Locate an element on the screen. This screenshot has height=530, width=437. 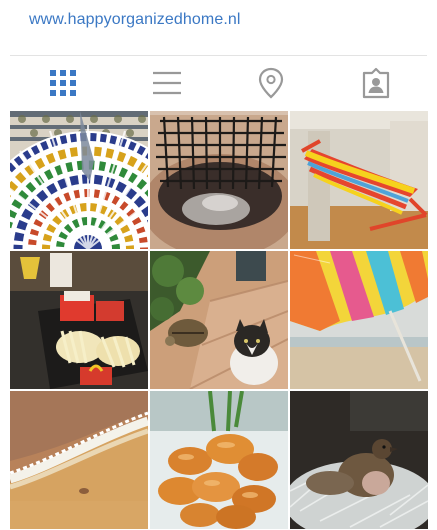
tab-grid-view is located at coordinates (62, 83).